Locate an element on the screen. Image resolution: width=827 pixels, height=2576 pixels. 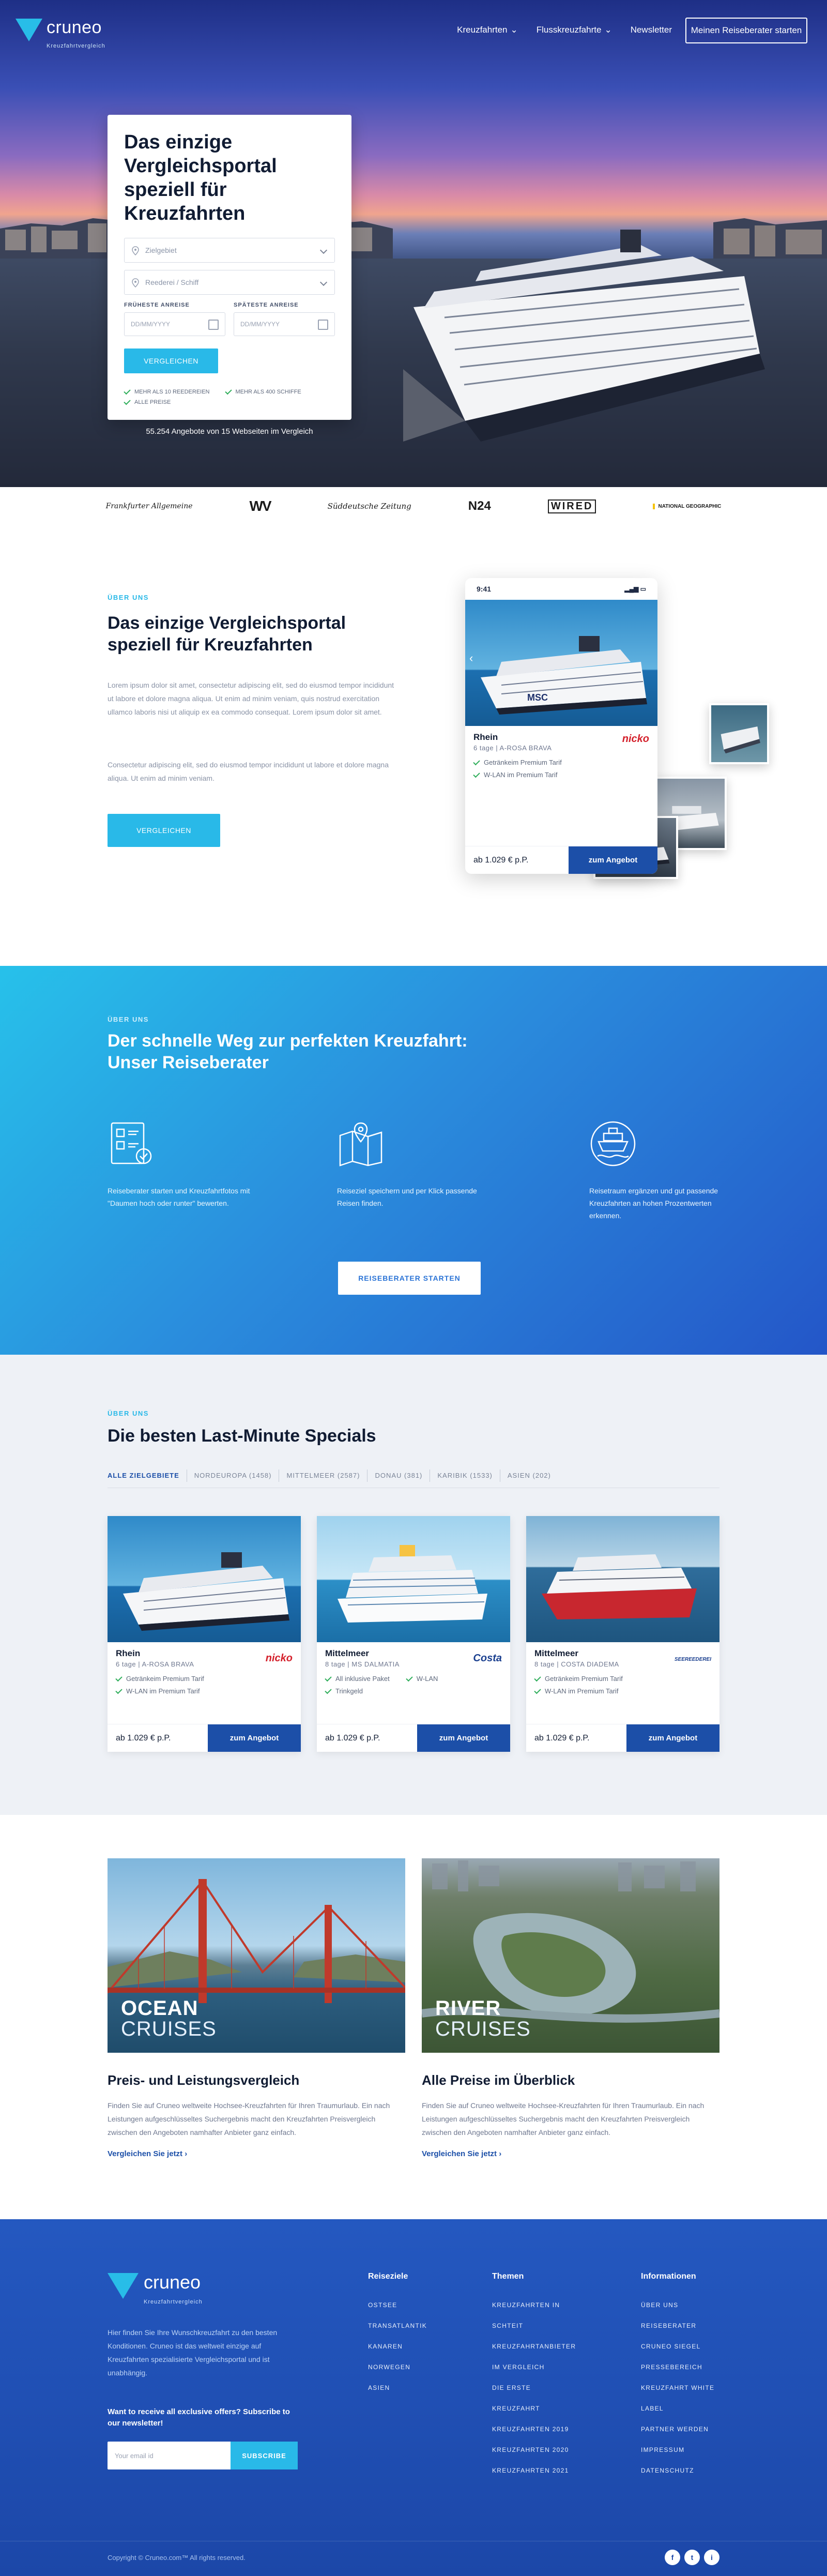
nav-item-newsletter: Newsletter is located at coordinates (651, 30).